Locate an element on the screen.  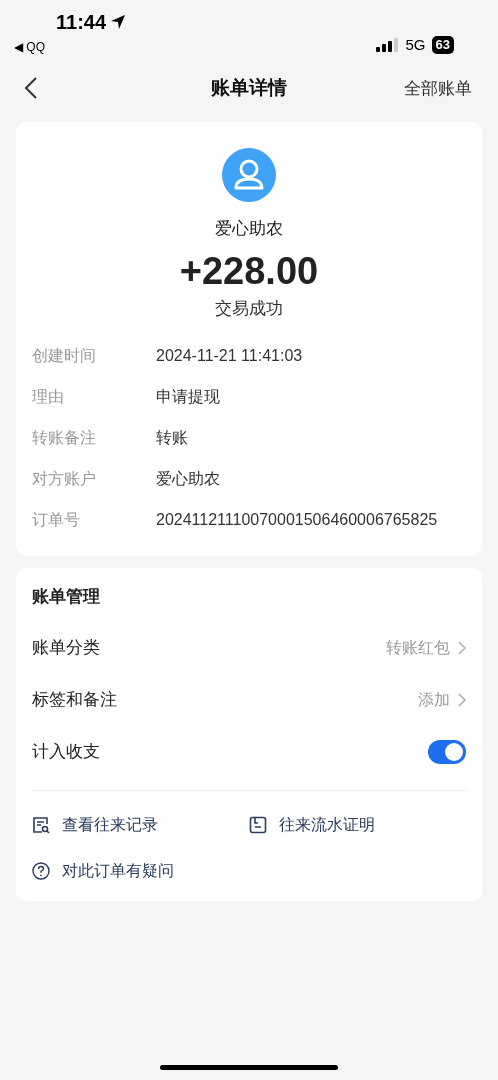
detail-label: 订单号 is located at coordinates (56, 519).